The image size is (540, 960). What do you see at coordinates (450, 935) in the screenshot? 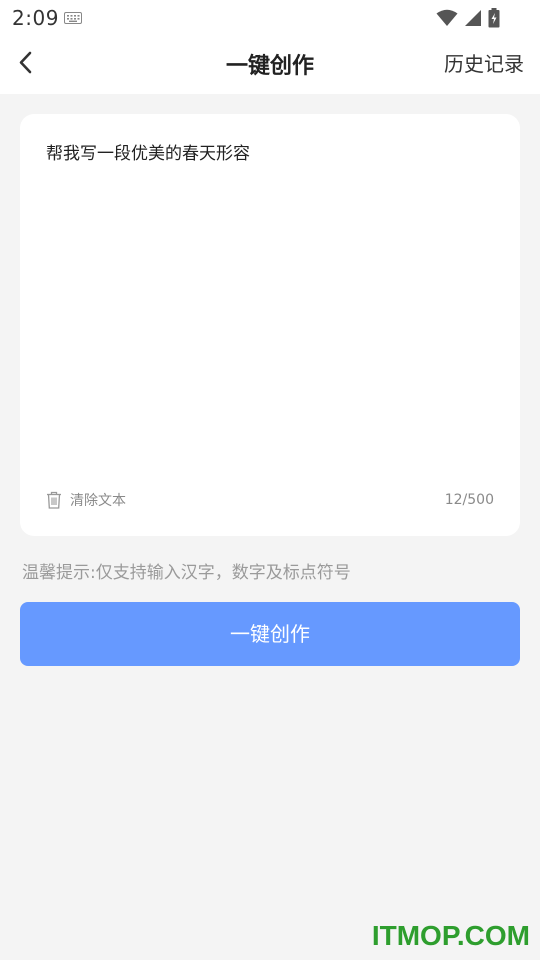
I see `watermark-logo: ITMOP.COM` at bounding box center [450, 935].